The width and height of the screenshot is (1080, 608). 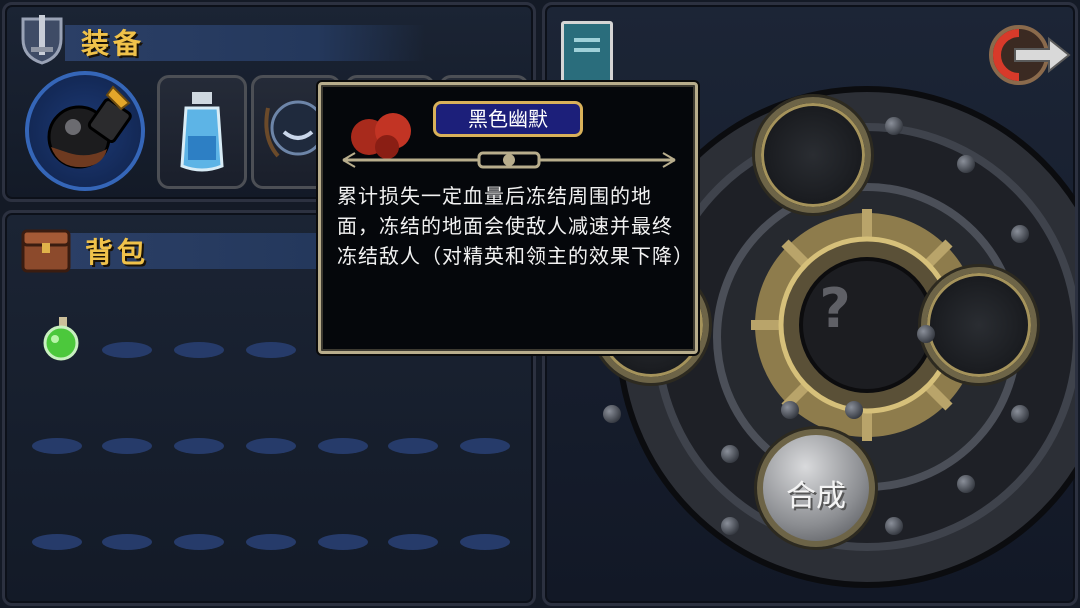 I want to click on combine-label: 合成, so click(x=816, y=496).